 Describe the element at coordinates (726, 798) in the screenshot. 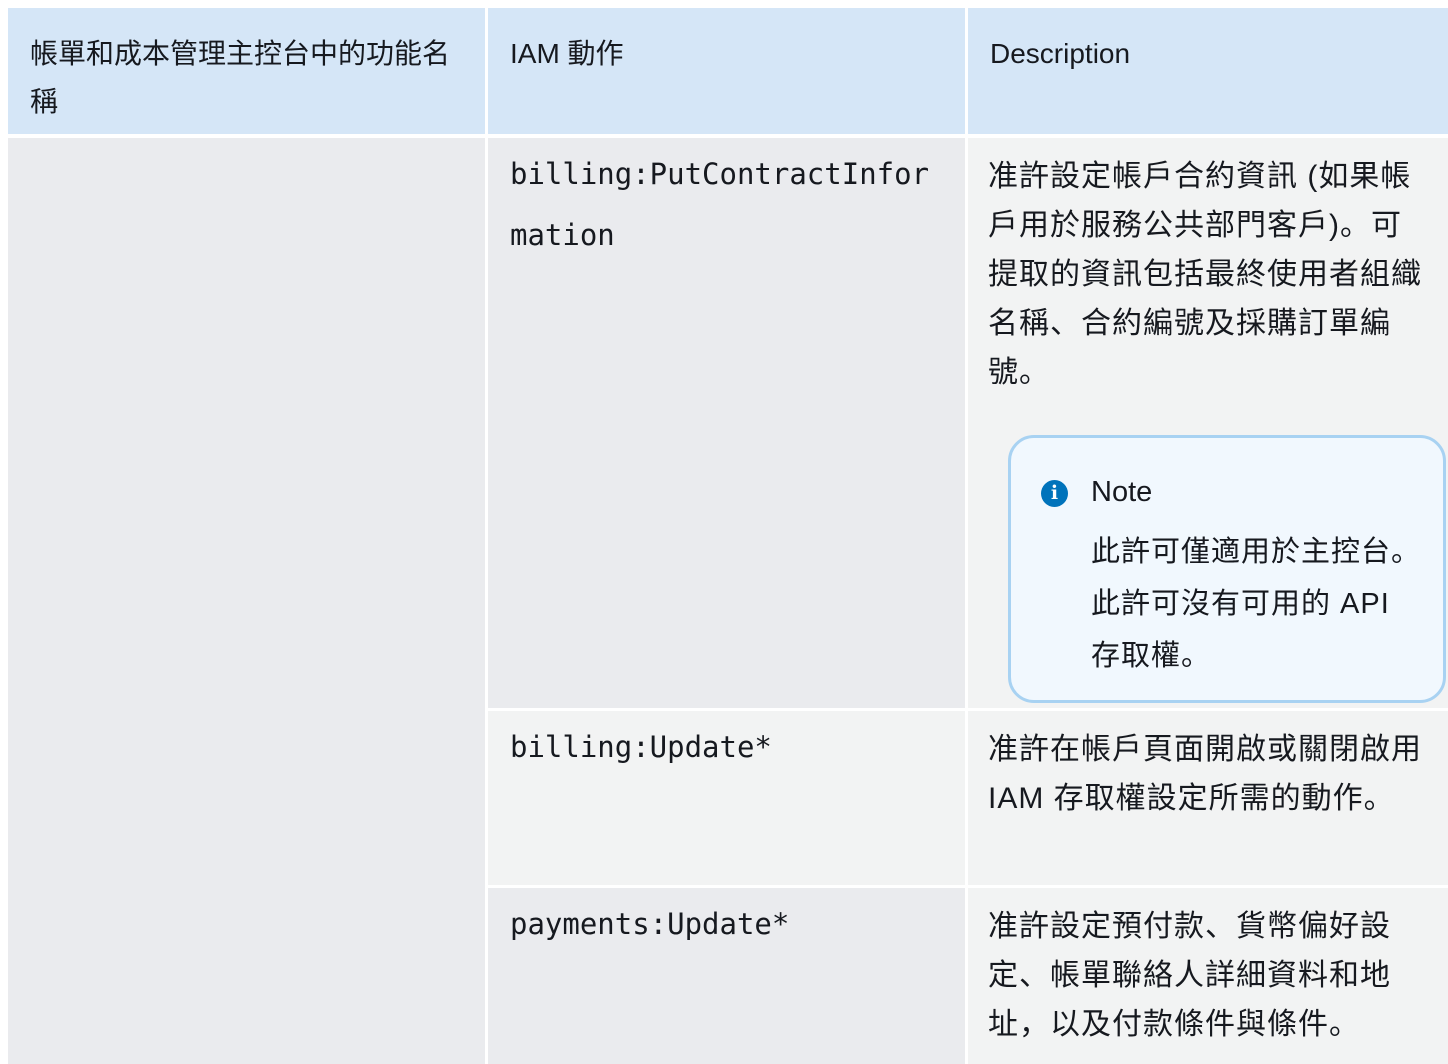

I see `iam-action-cell: billing:Update*` at that location.